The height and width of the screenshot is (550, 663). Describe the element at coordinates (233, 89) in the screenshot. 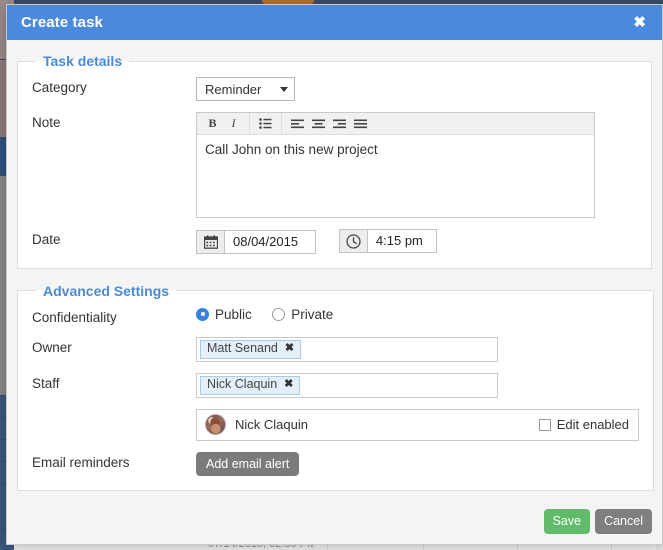

I see `category-select-value: Reminder` at that location.